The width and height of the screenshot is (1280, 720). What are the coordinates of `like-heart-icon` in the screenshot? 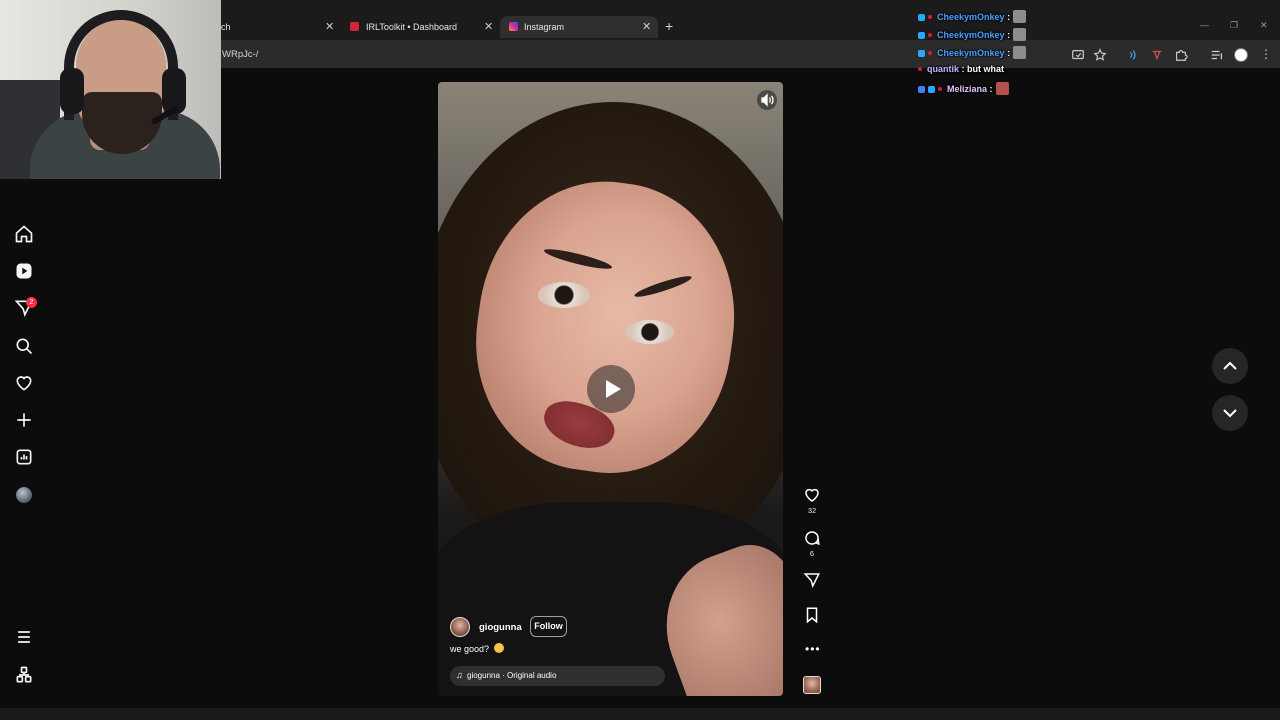 It's located at (812, 495).